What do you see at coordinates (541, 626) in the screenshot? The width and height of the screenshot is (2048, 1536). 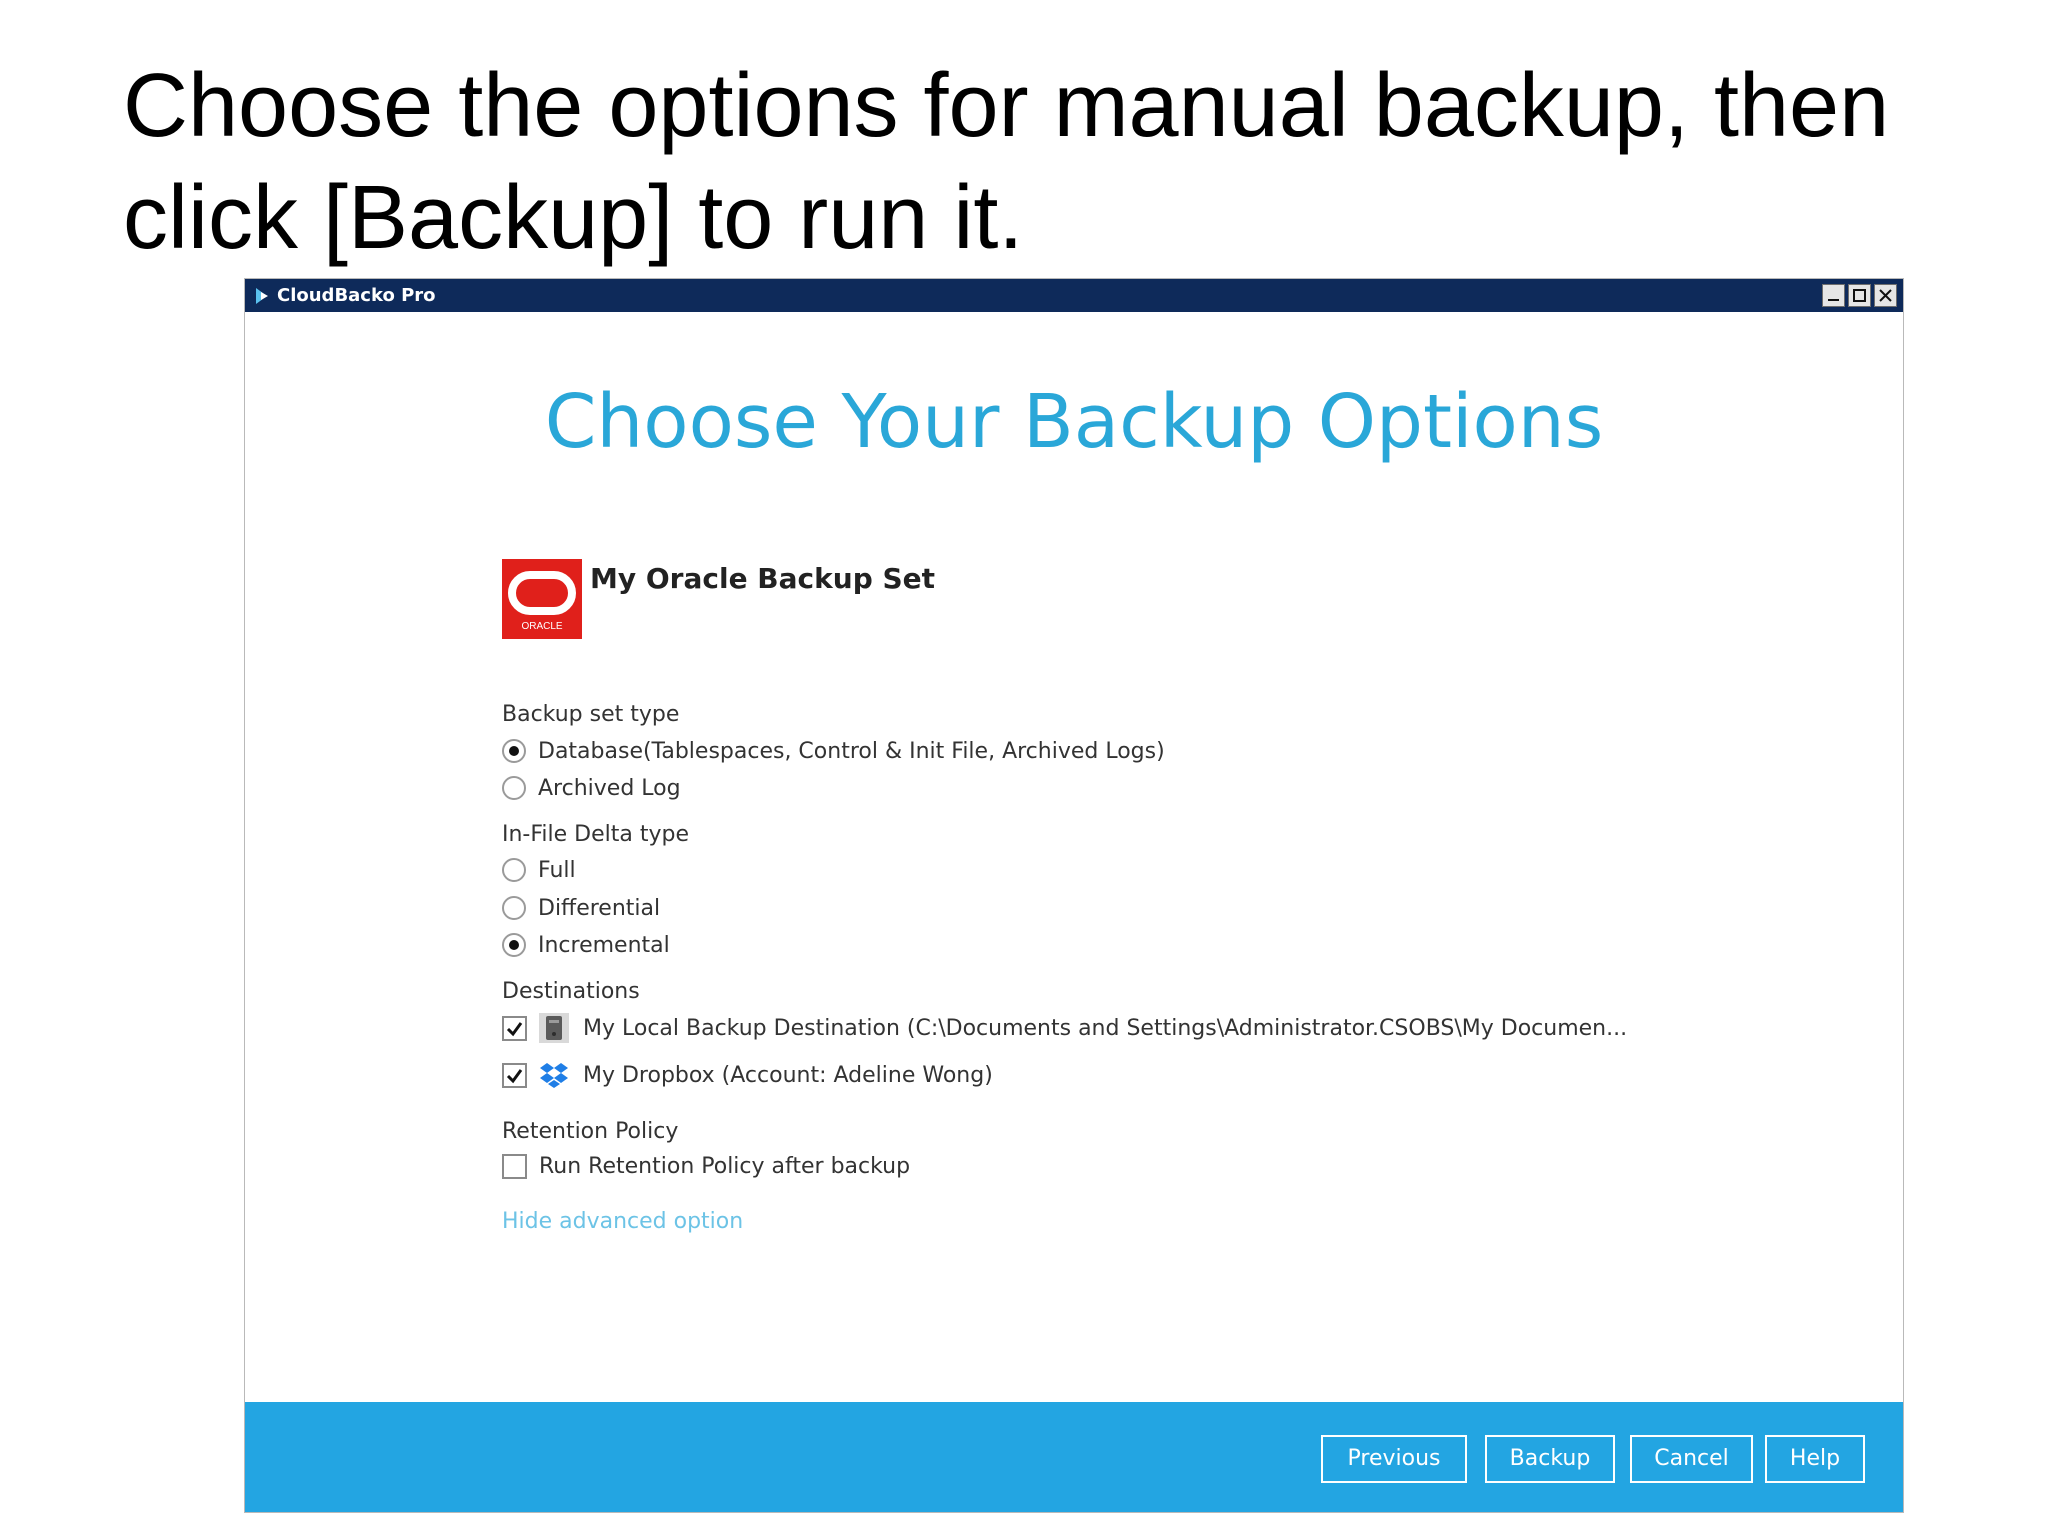 I see `oracle-logo-text: ORACLE` at bounding box center [541, 626].